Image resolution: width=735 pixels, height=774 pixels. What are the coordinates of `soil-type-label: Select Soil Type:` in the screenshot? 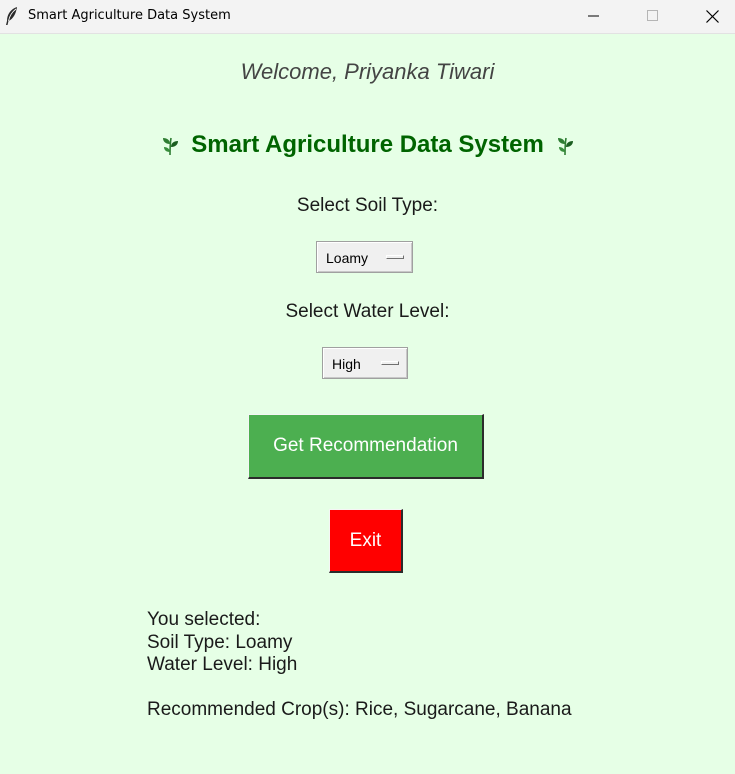 It's located at (367, 205).